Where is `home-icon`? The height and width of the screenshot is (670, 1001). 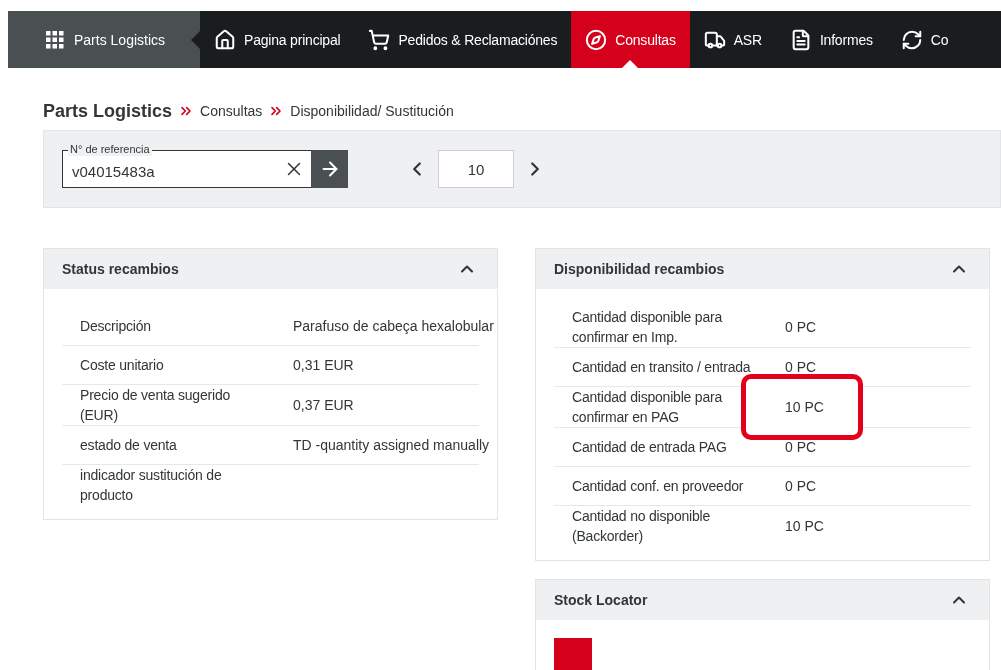 home-icon is located at coordinates (225, 39).